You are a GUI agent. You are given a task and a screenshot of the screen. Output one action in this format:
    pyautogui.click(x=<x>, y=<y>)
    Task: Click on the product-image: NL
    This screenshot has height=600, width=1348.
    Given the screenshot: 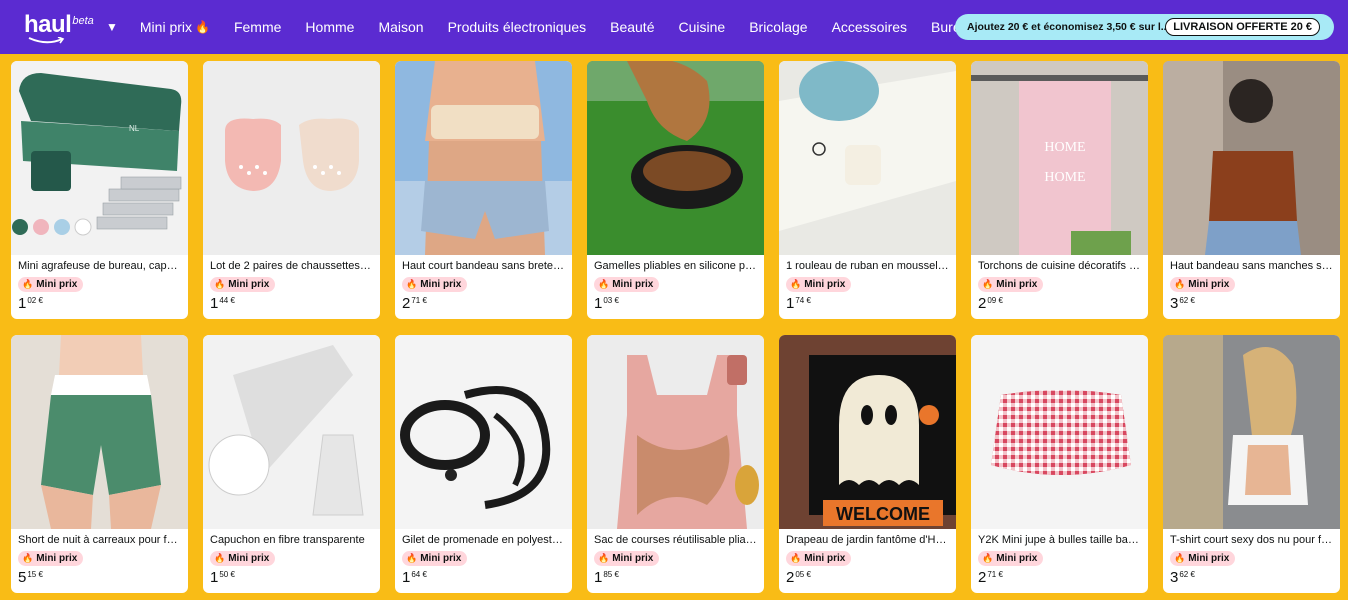 What is the action you would take?
    pyautogui.click(x=99, y=158)
    